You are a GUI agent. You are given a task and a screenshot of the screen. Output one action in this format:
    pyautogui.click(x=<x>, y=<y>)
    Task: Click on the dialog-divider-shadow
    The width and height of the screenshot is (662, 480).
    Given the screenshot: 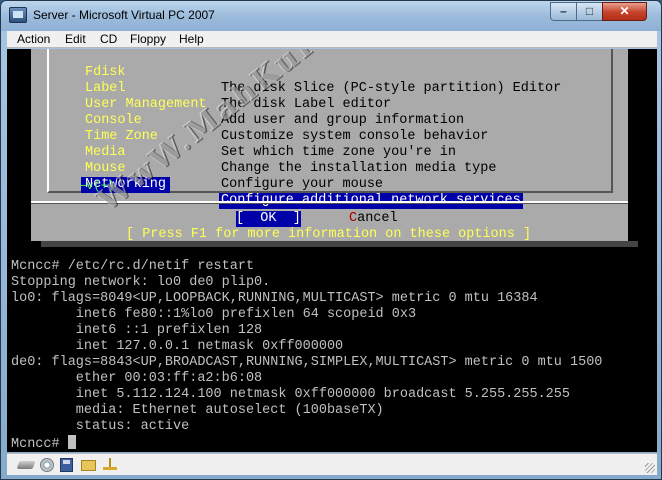 What is the action you would take?
    pyautogui.click(x=329, y=203)
    